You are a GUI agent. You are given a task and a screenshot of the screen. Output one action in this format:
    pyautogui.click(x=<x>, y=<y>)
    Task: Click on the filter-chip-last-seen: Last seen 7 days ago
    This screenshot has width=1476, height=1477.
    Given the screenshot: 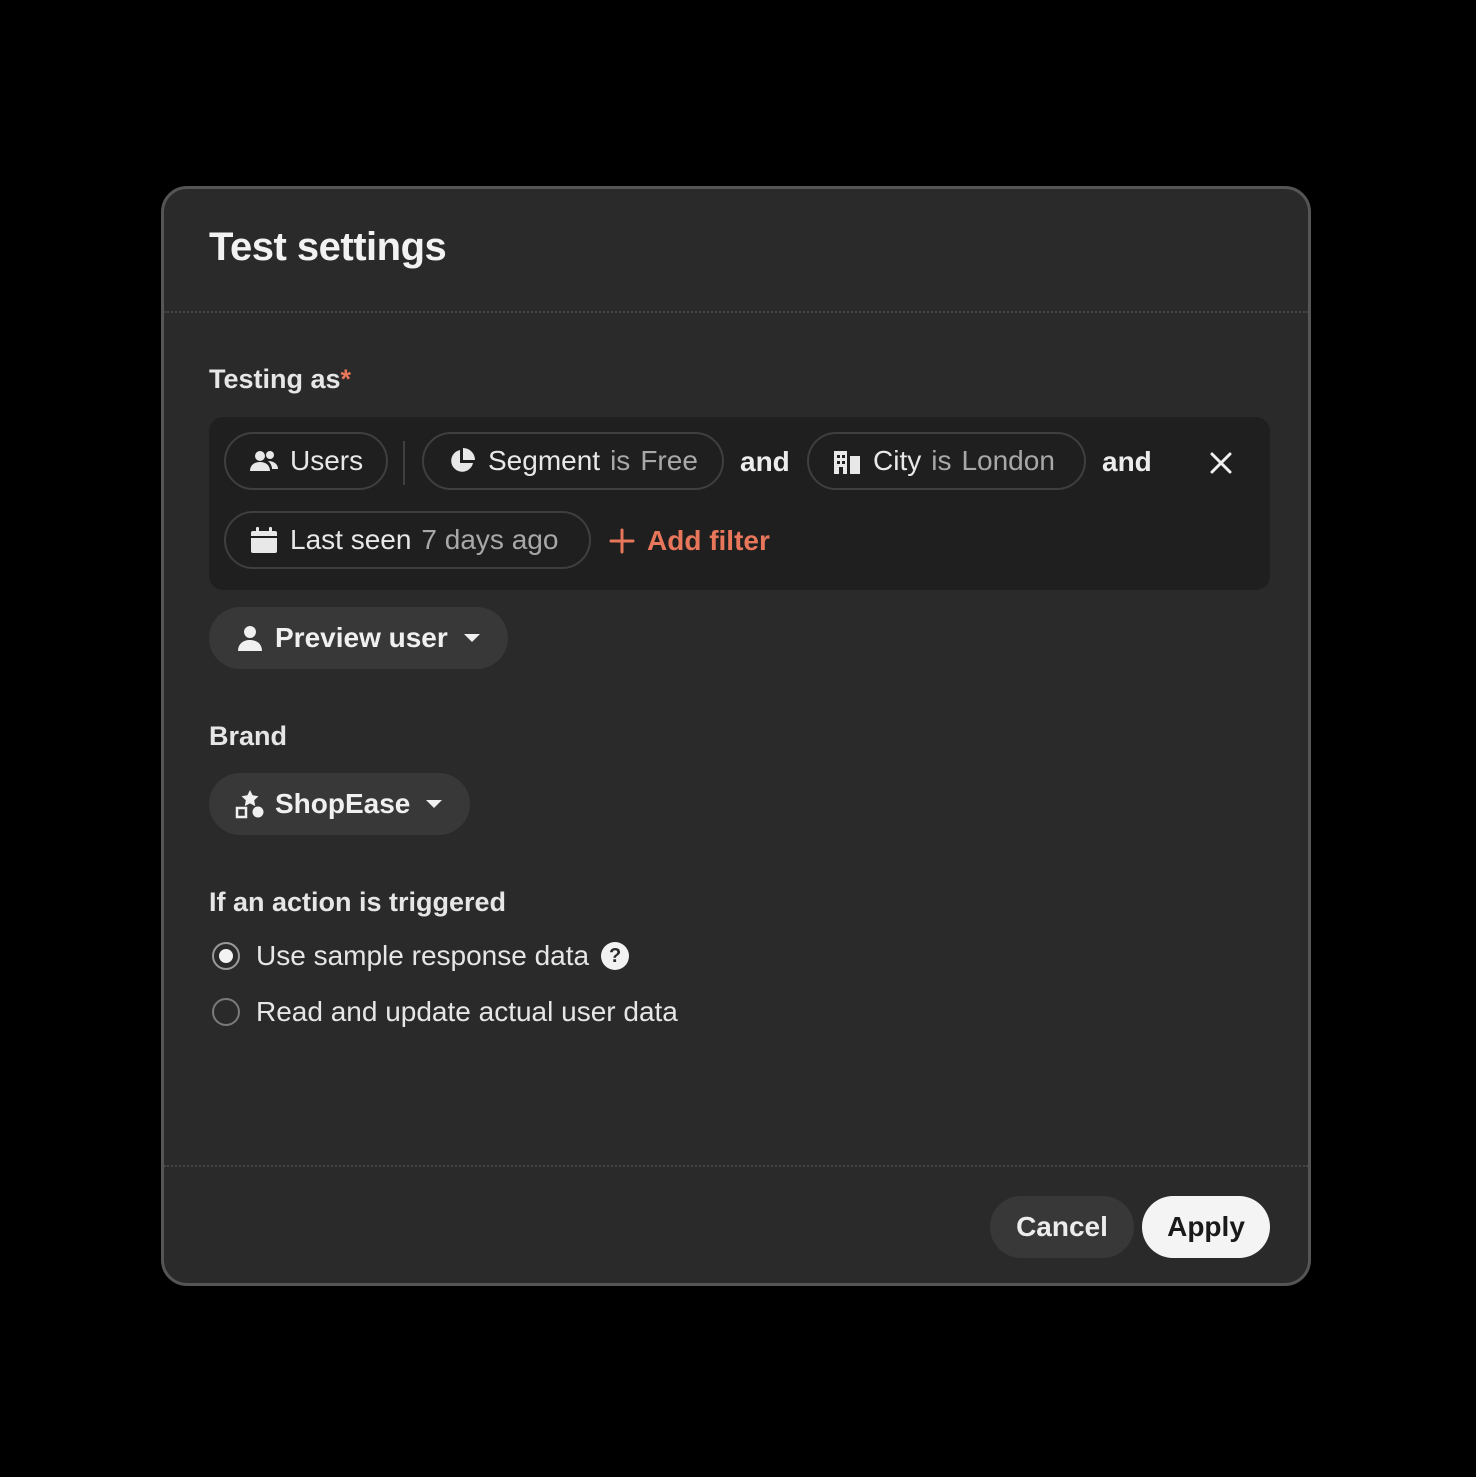 What is the action you would take?
    pyautogui.click(x=407, y=540)
    